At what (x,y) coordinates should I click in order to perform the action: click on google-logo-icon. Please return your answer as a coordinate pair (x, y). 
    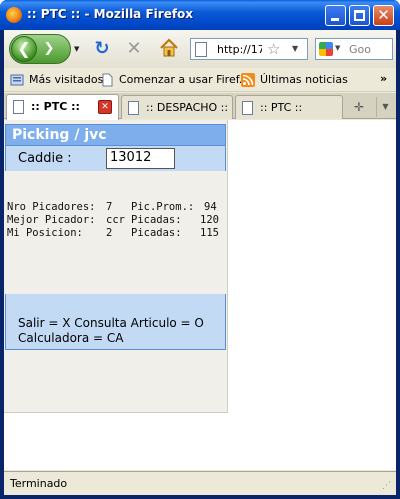
    Looking at the image, I should click on (326, 49).